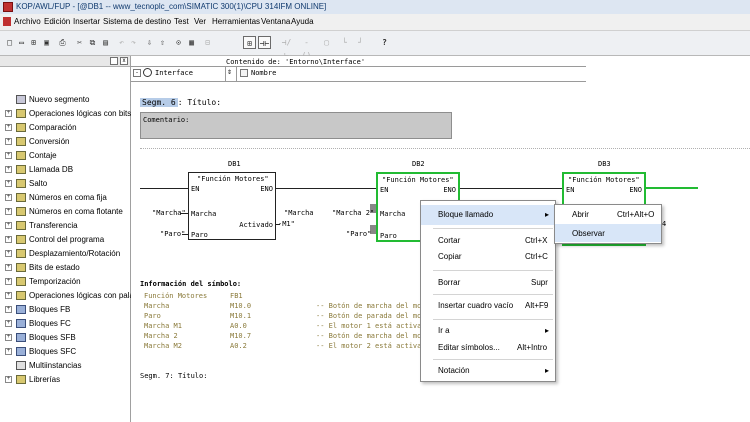  Describe the element at coordinates (66, 282) in the screenshot. I see `sidebar-item-temporizacion: + Temporización` at that location.